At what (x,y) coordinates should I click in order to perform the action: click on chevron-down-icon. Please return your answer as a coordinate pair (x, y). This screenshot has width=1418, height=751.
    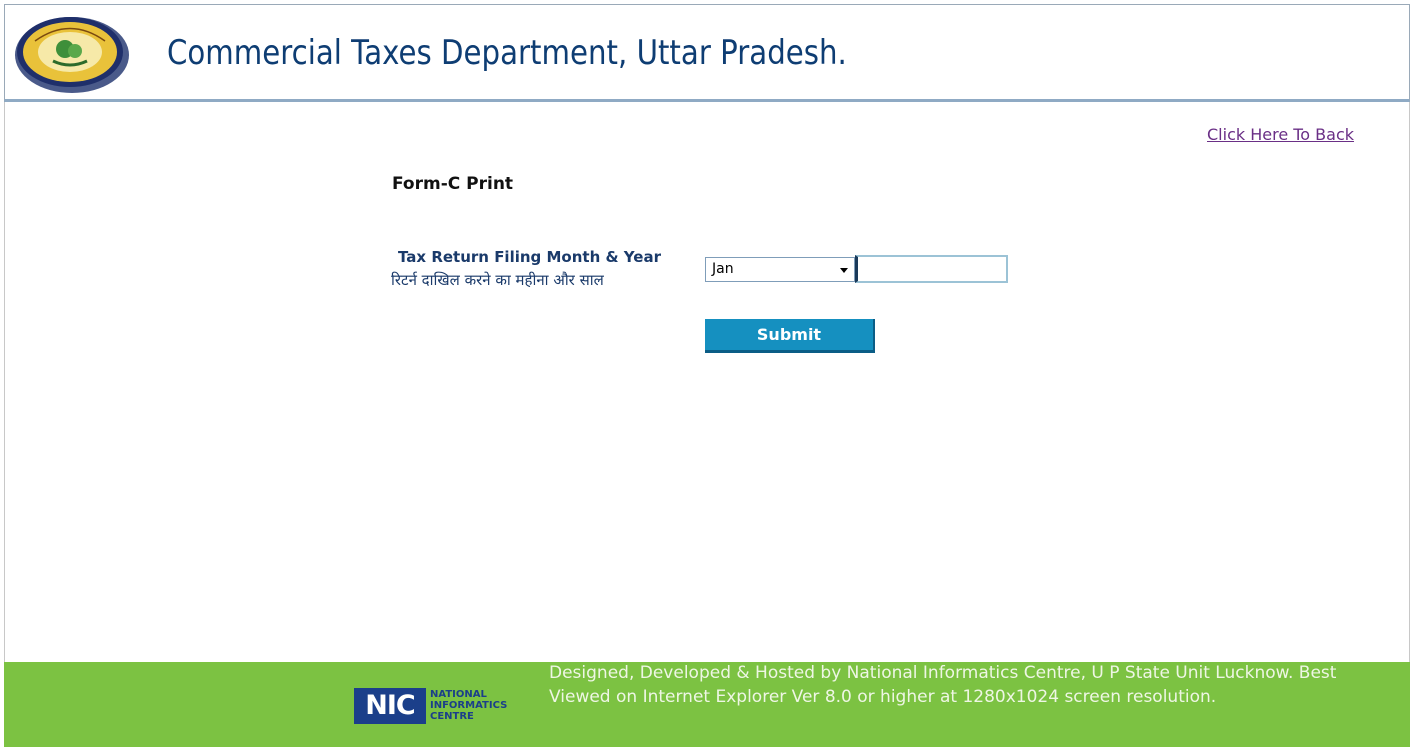
    Looking at the image, I should click on (844, 270).